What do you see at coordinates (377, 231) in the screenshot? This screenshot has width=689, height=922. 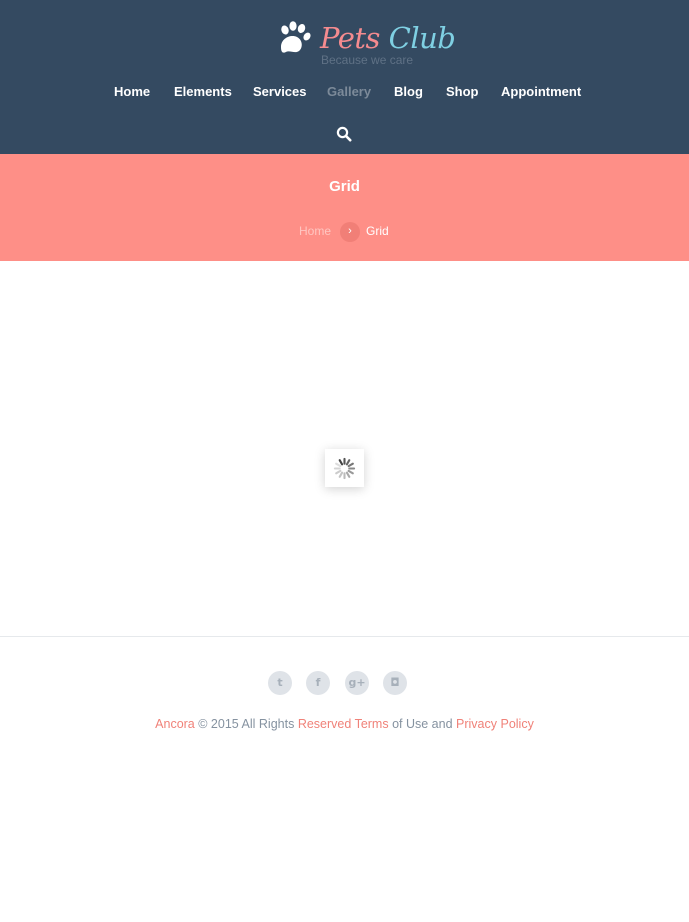 I see `breadcrumb-current: Grid` at bounding box center [377, 231].